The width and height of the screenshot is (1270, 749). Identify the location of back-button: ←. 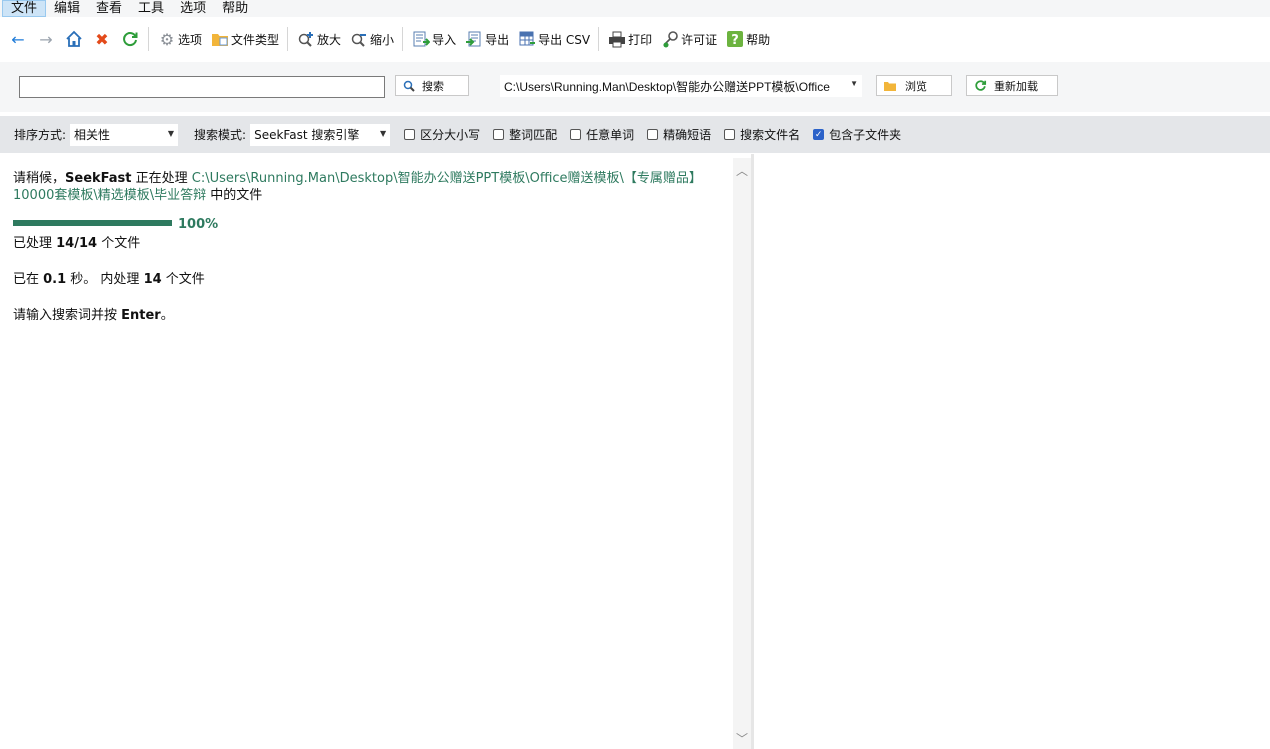
(18, 39).